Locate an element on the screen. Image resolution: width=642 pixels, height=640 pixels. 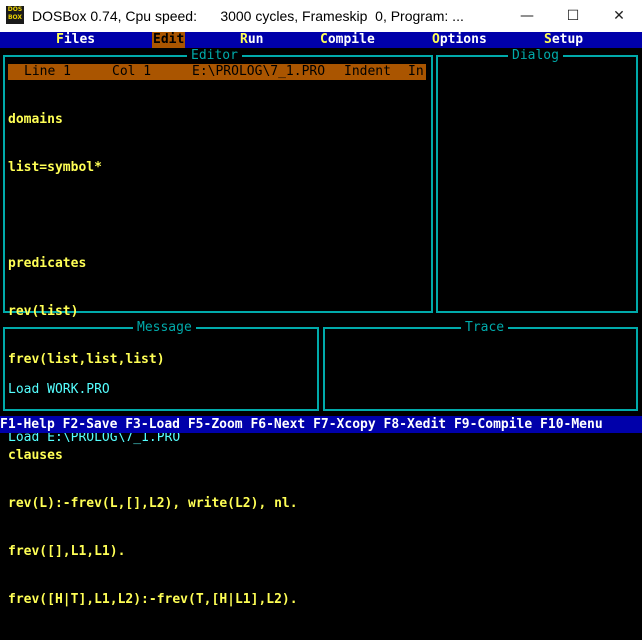
maximize-icon: ☐ is located at coordinates (573, 16).